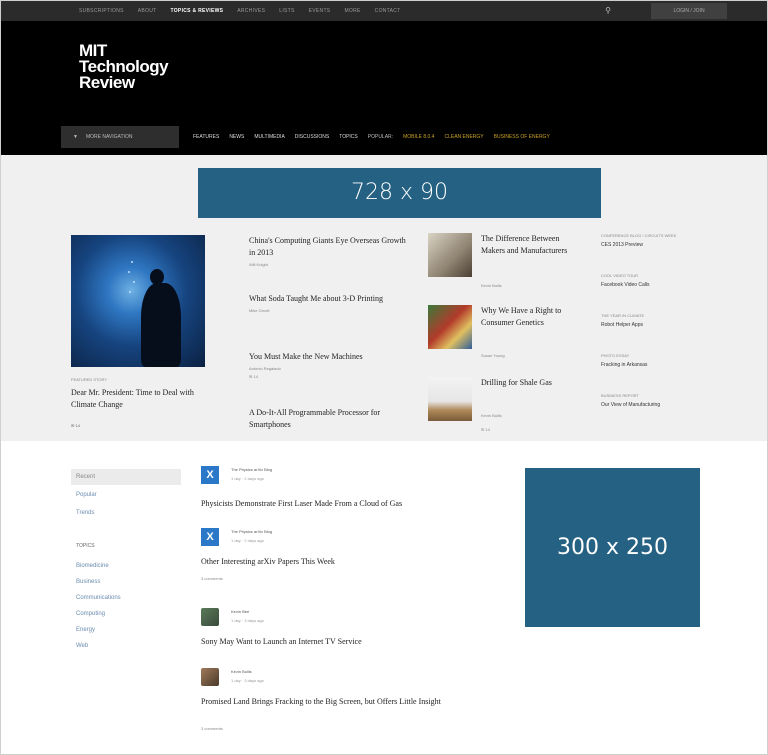  Describe the element at coordinates (126, 495) in the screenshot. I see `filter-popular: Popular` at that location.